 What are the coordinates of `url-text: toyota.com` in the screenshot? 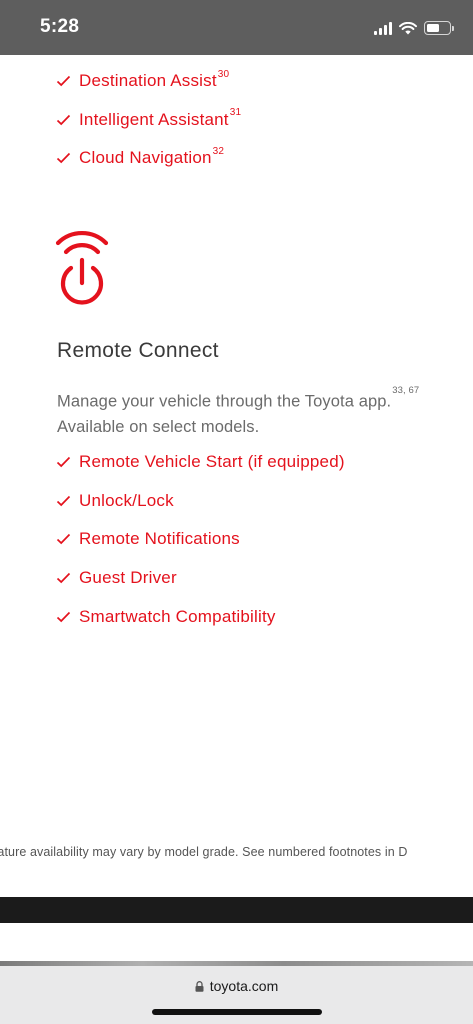 It's located at (244, 986).